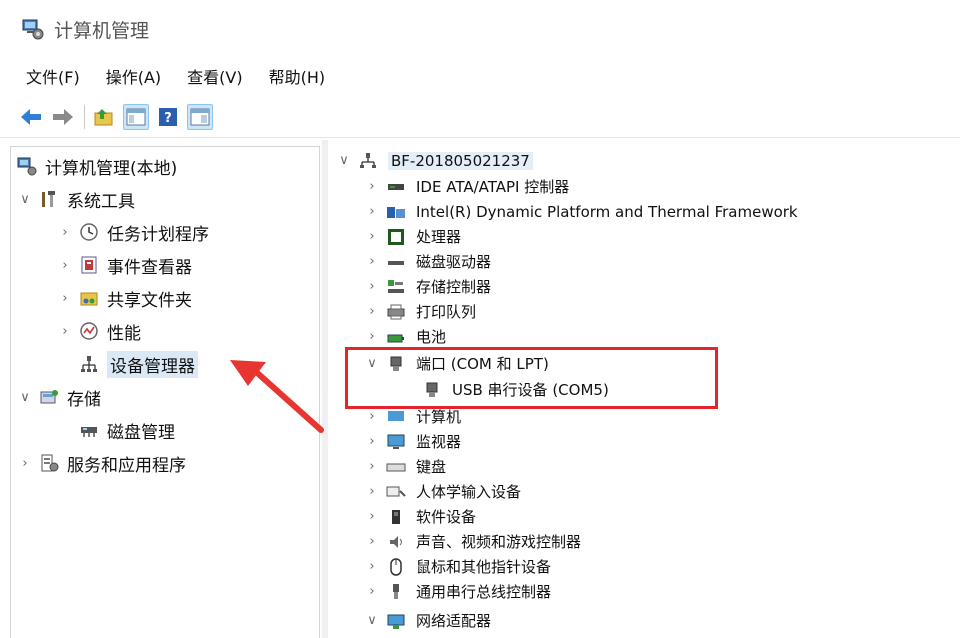 The height and width of the screenshot is (638, 960). Describe the element at coordinates (101, 463) in the screenshot. I see `tree-item-services-and-applications: › 服务和应用程序` at that location.